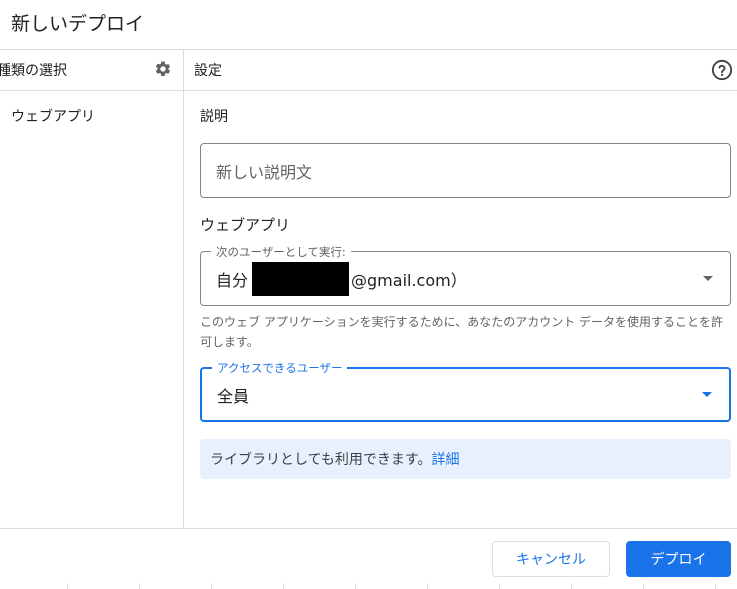  What do you see at coordinates (245, 225) in the screenshot?
I see `webapp-section-label: ウェブアプリ` at bounding box center [245, 225].